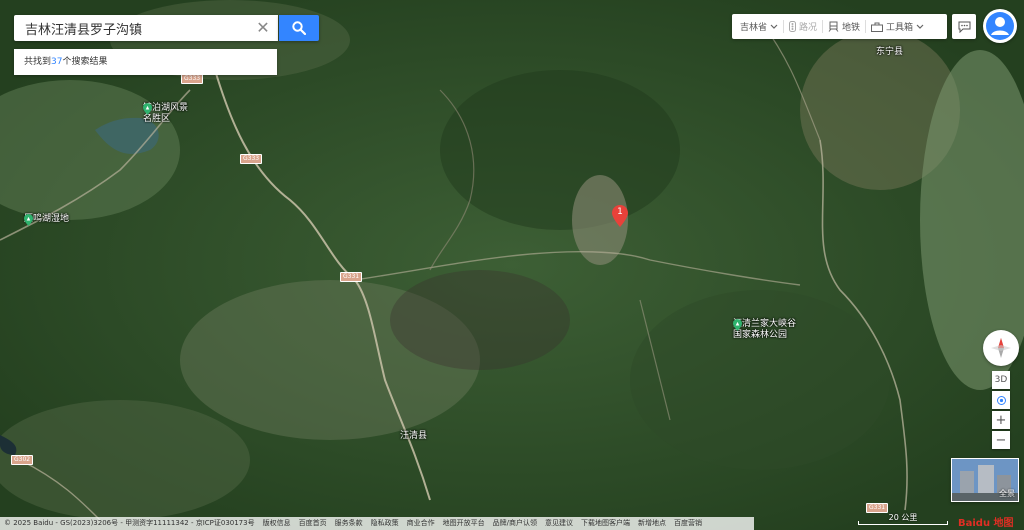 Image resolution: width=1024 pixels, height=530 pixels. Describe the element at coordinates (157, 119) in the screenshot. I see `poi-label: 名胜区` at that location.